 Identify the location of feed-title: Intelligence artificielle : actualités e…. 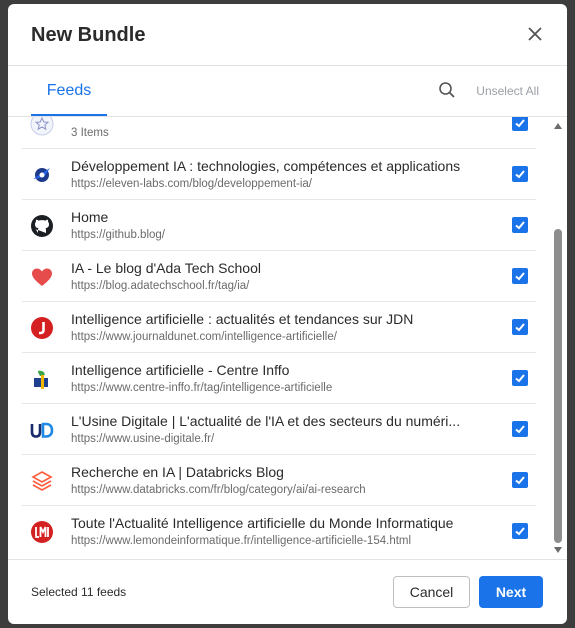
(242, 319).